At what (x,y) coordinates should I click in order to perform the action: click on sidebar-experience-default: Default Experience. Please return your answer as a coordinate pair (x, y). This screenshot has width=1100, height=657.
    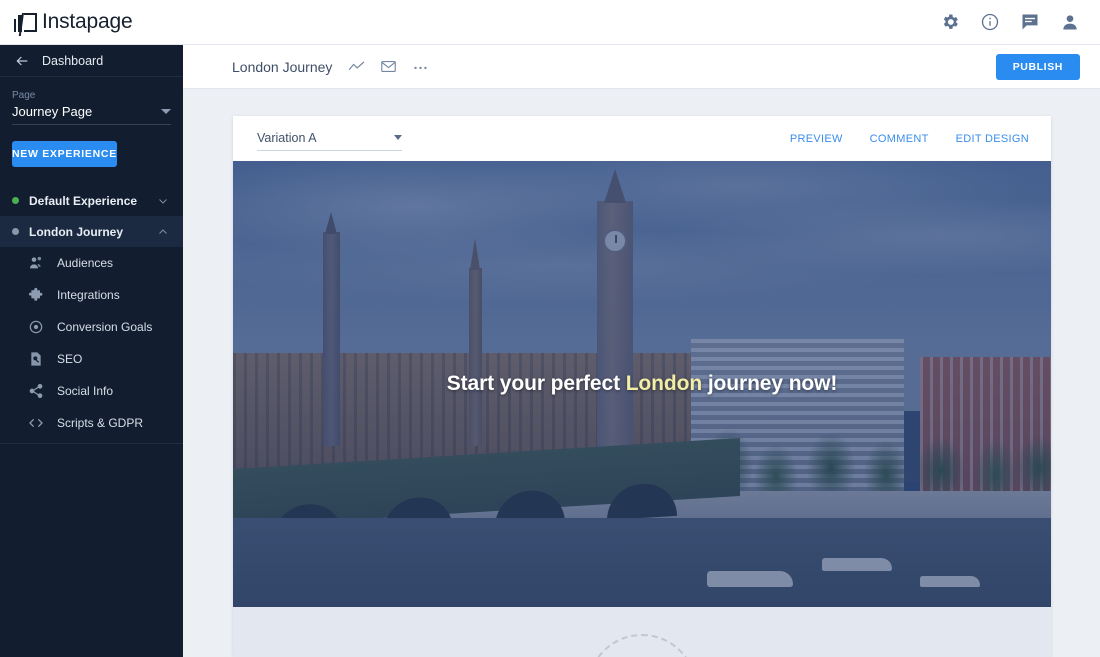
    Looking at the image, I should click on (91, 200).